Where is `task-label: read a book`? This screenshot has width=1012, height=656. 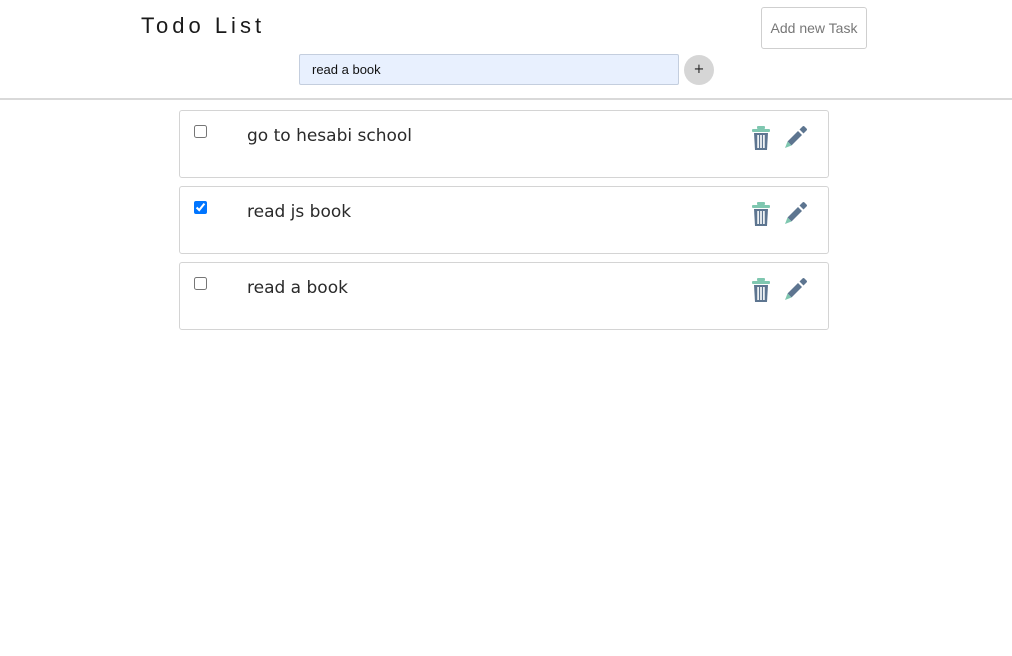
task-label: read a book is located at coordinates (297, 288).